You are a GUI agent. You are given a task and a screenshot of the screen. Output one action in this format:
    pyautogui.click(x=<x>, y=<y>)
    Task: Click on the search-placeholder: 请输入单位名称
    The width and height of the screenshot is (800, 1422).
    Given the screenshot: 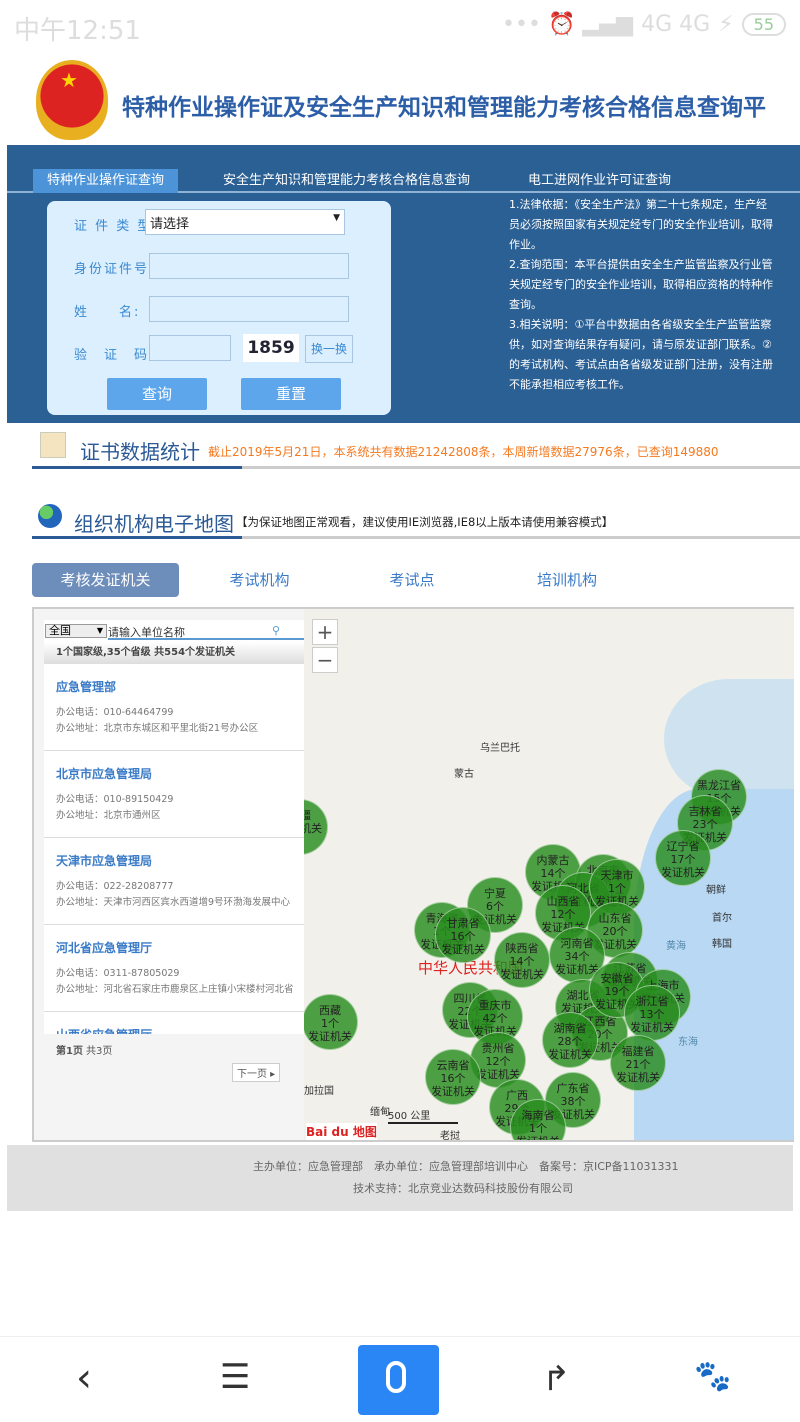 What is the action you would take?
    pyautogui.click(x=146, y=632)
    